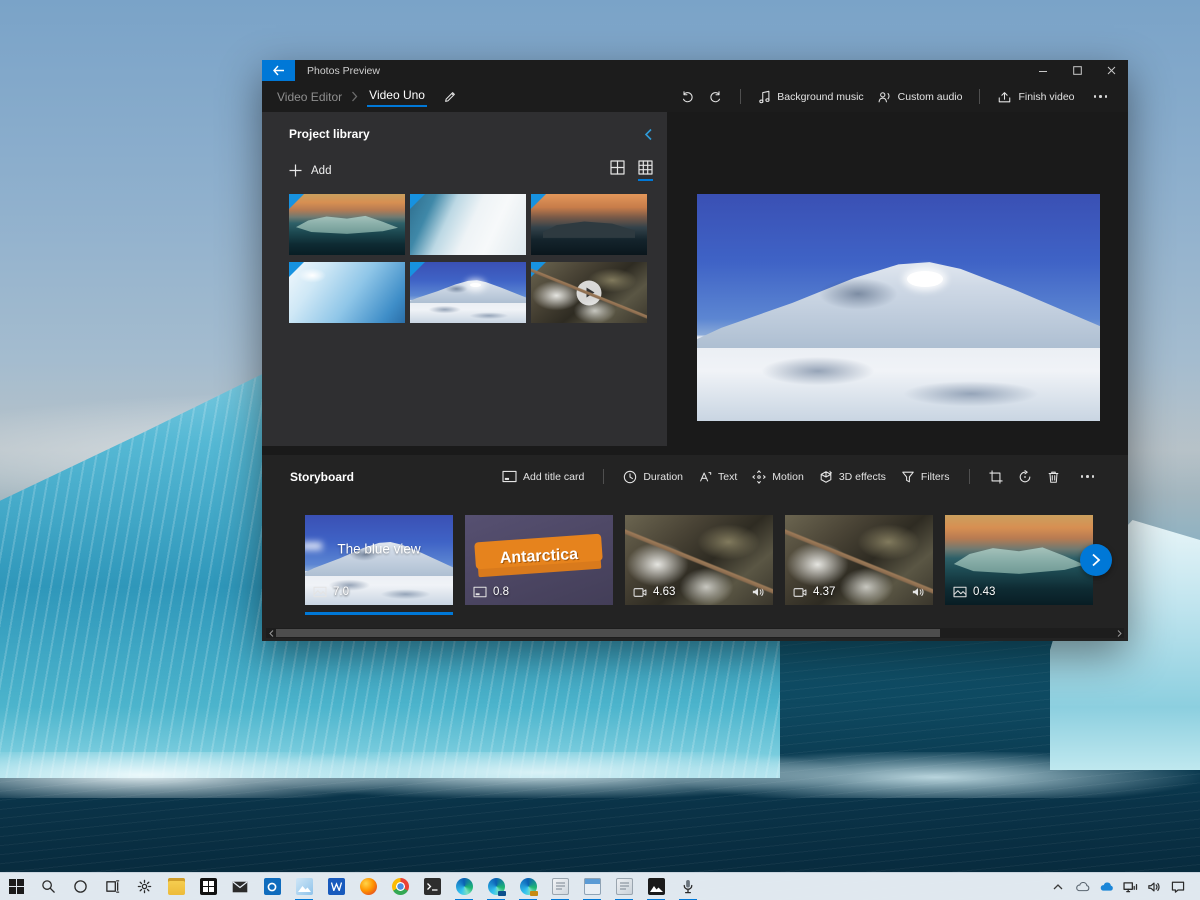  Describe the element at coordinates (759, 476) in the screenshot. I see `pan-arrows-icon` at that location.